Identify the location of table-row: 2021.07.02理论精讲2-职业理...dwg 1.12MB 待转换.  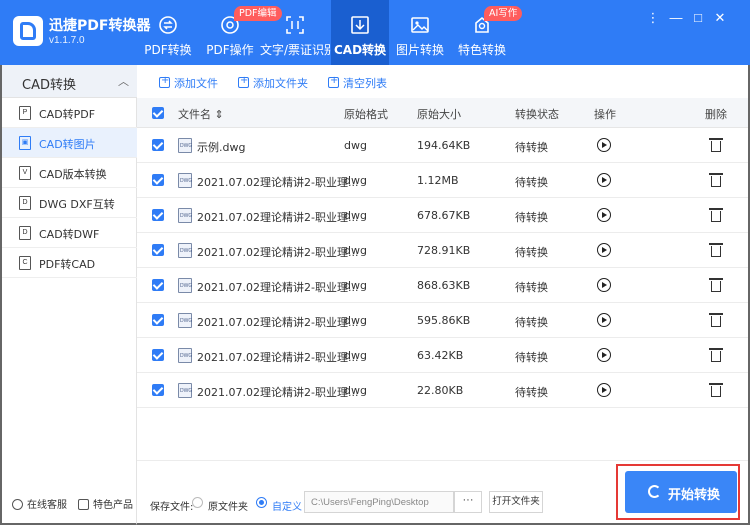
(442, 180).